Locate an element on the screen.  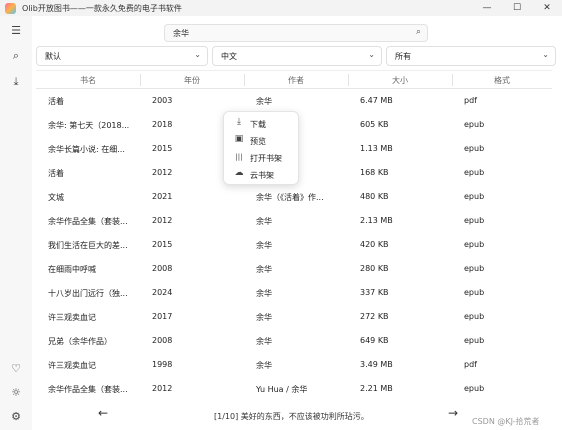
context-menu-label: 云书架 is located at coordinates (262, 175).